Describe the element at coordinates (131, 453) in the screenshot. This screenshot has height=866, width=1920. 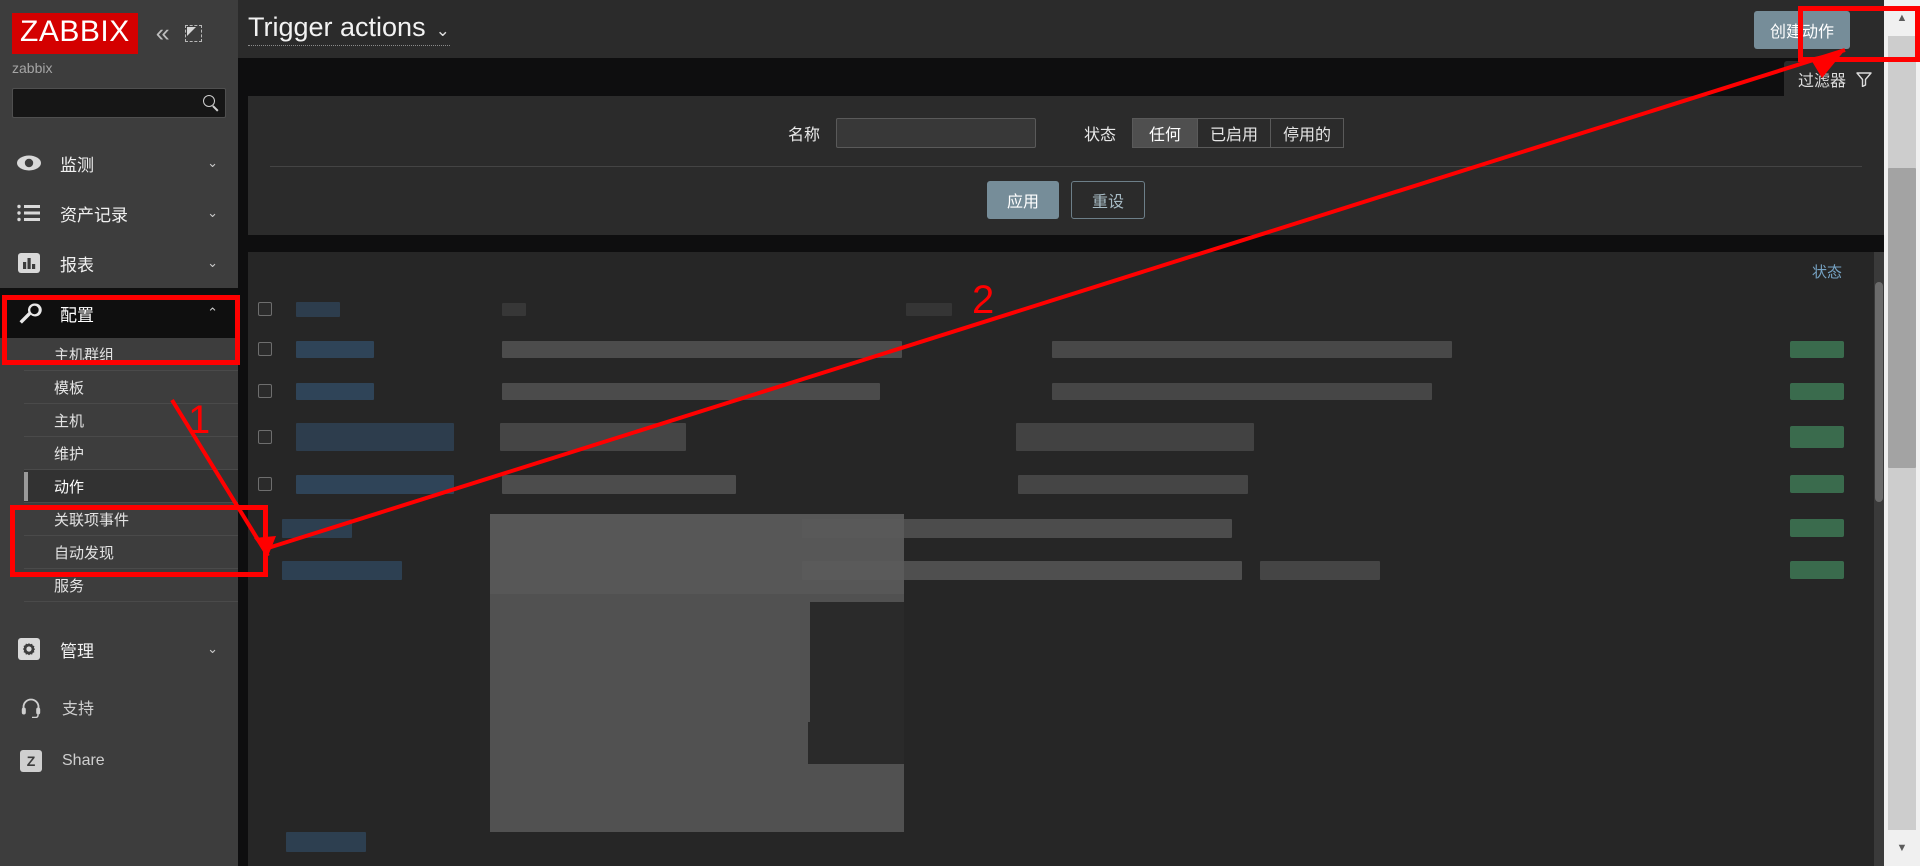
I see `sidebar-item-maintenance: 维护` at that location.